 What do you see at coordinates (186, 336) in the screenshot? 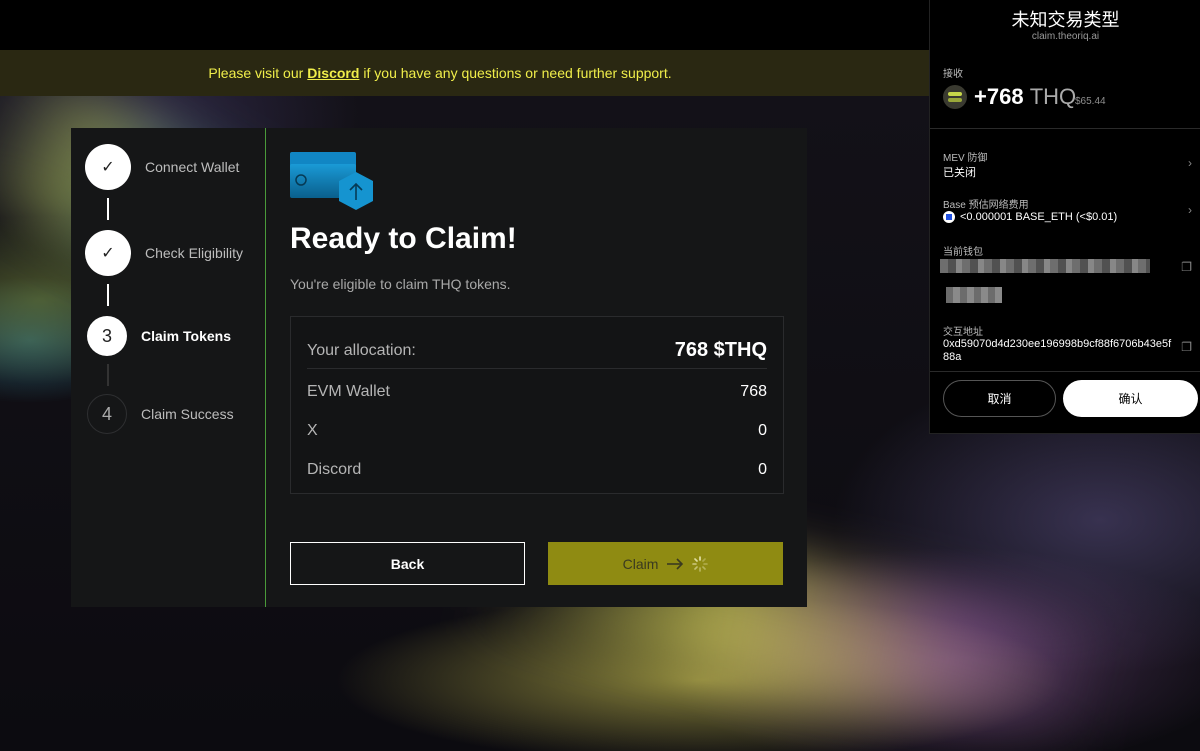
I see `step-label: Claim Tokens` at bounding box center [186, 336].